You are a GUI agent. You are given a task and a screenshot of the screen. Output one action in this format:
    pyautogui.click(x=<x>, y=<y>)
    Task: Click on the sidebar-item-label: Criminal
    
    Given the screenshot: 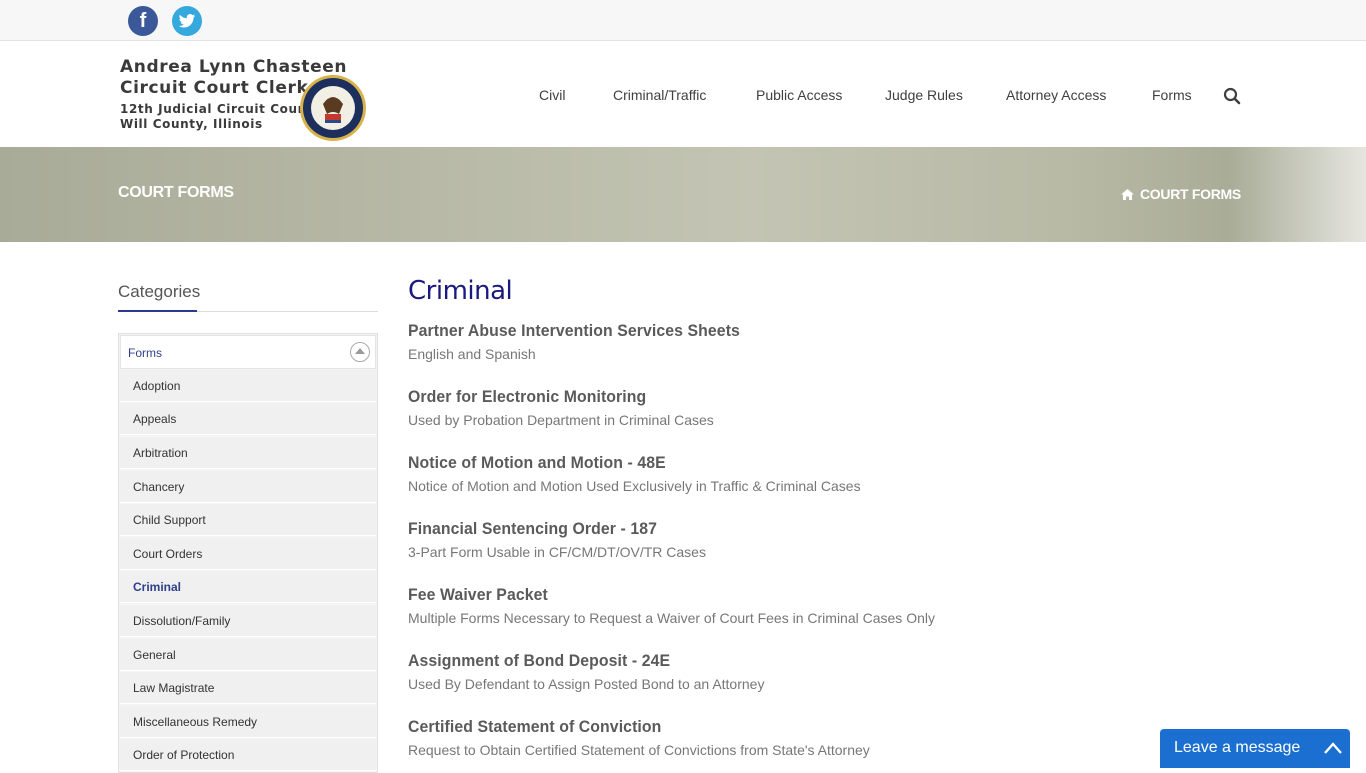 What is the action you would take?
    pyautogui.click(x=157, y=587)
    